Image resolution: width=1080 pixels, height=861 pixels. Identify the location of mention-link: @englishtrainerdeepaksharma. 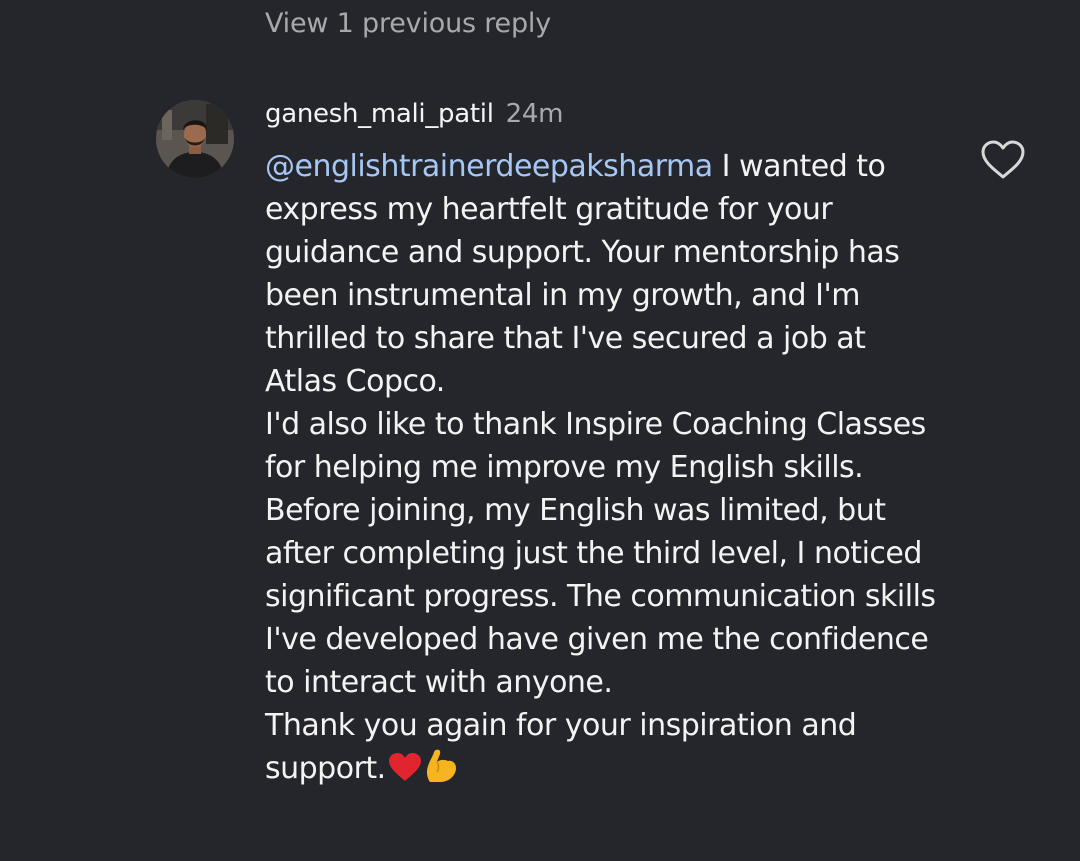
(489, 166).